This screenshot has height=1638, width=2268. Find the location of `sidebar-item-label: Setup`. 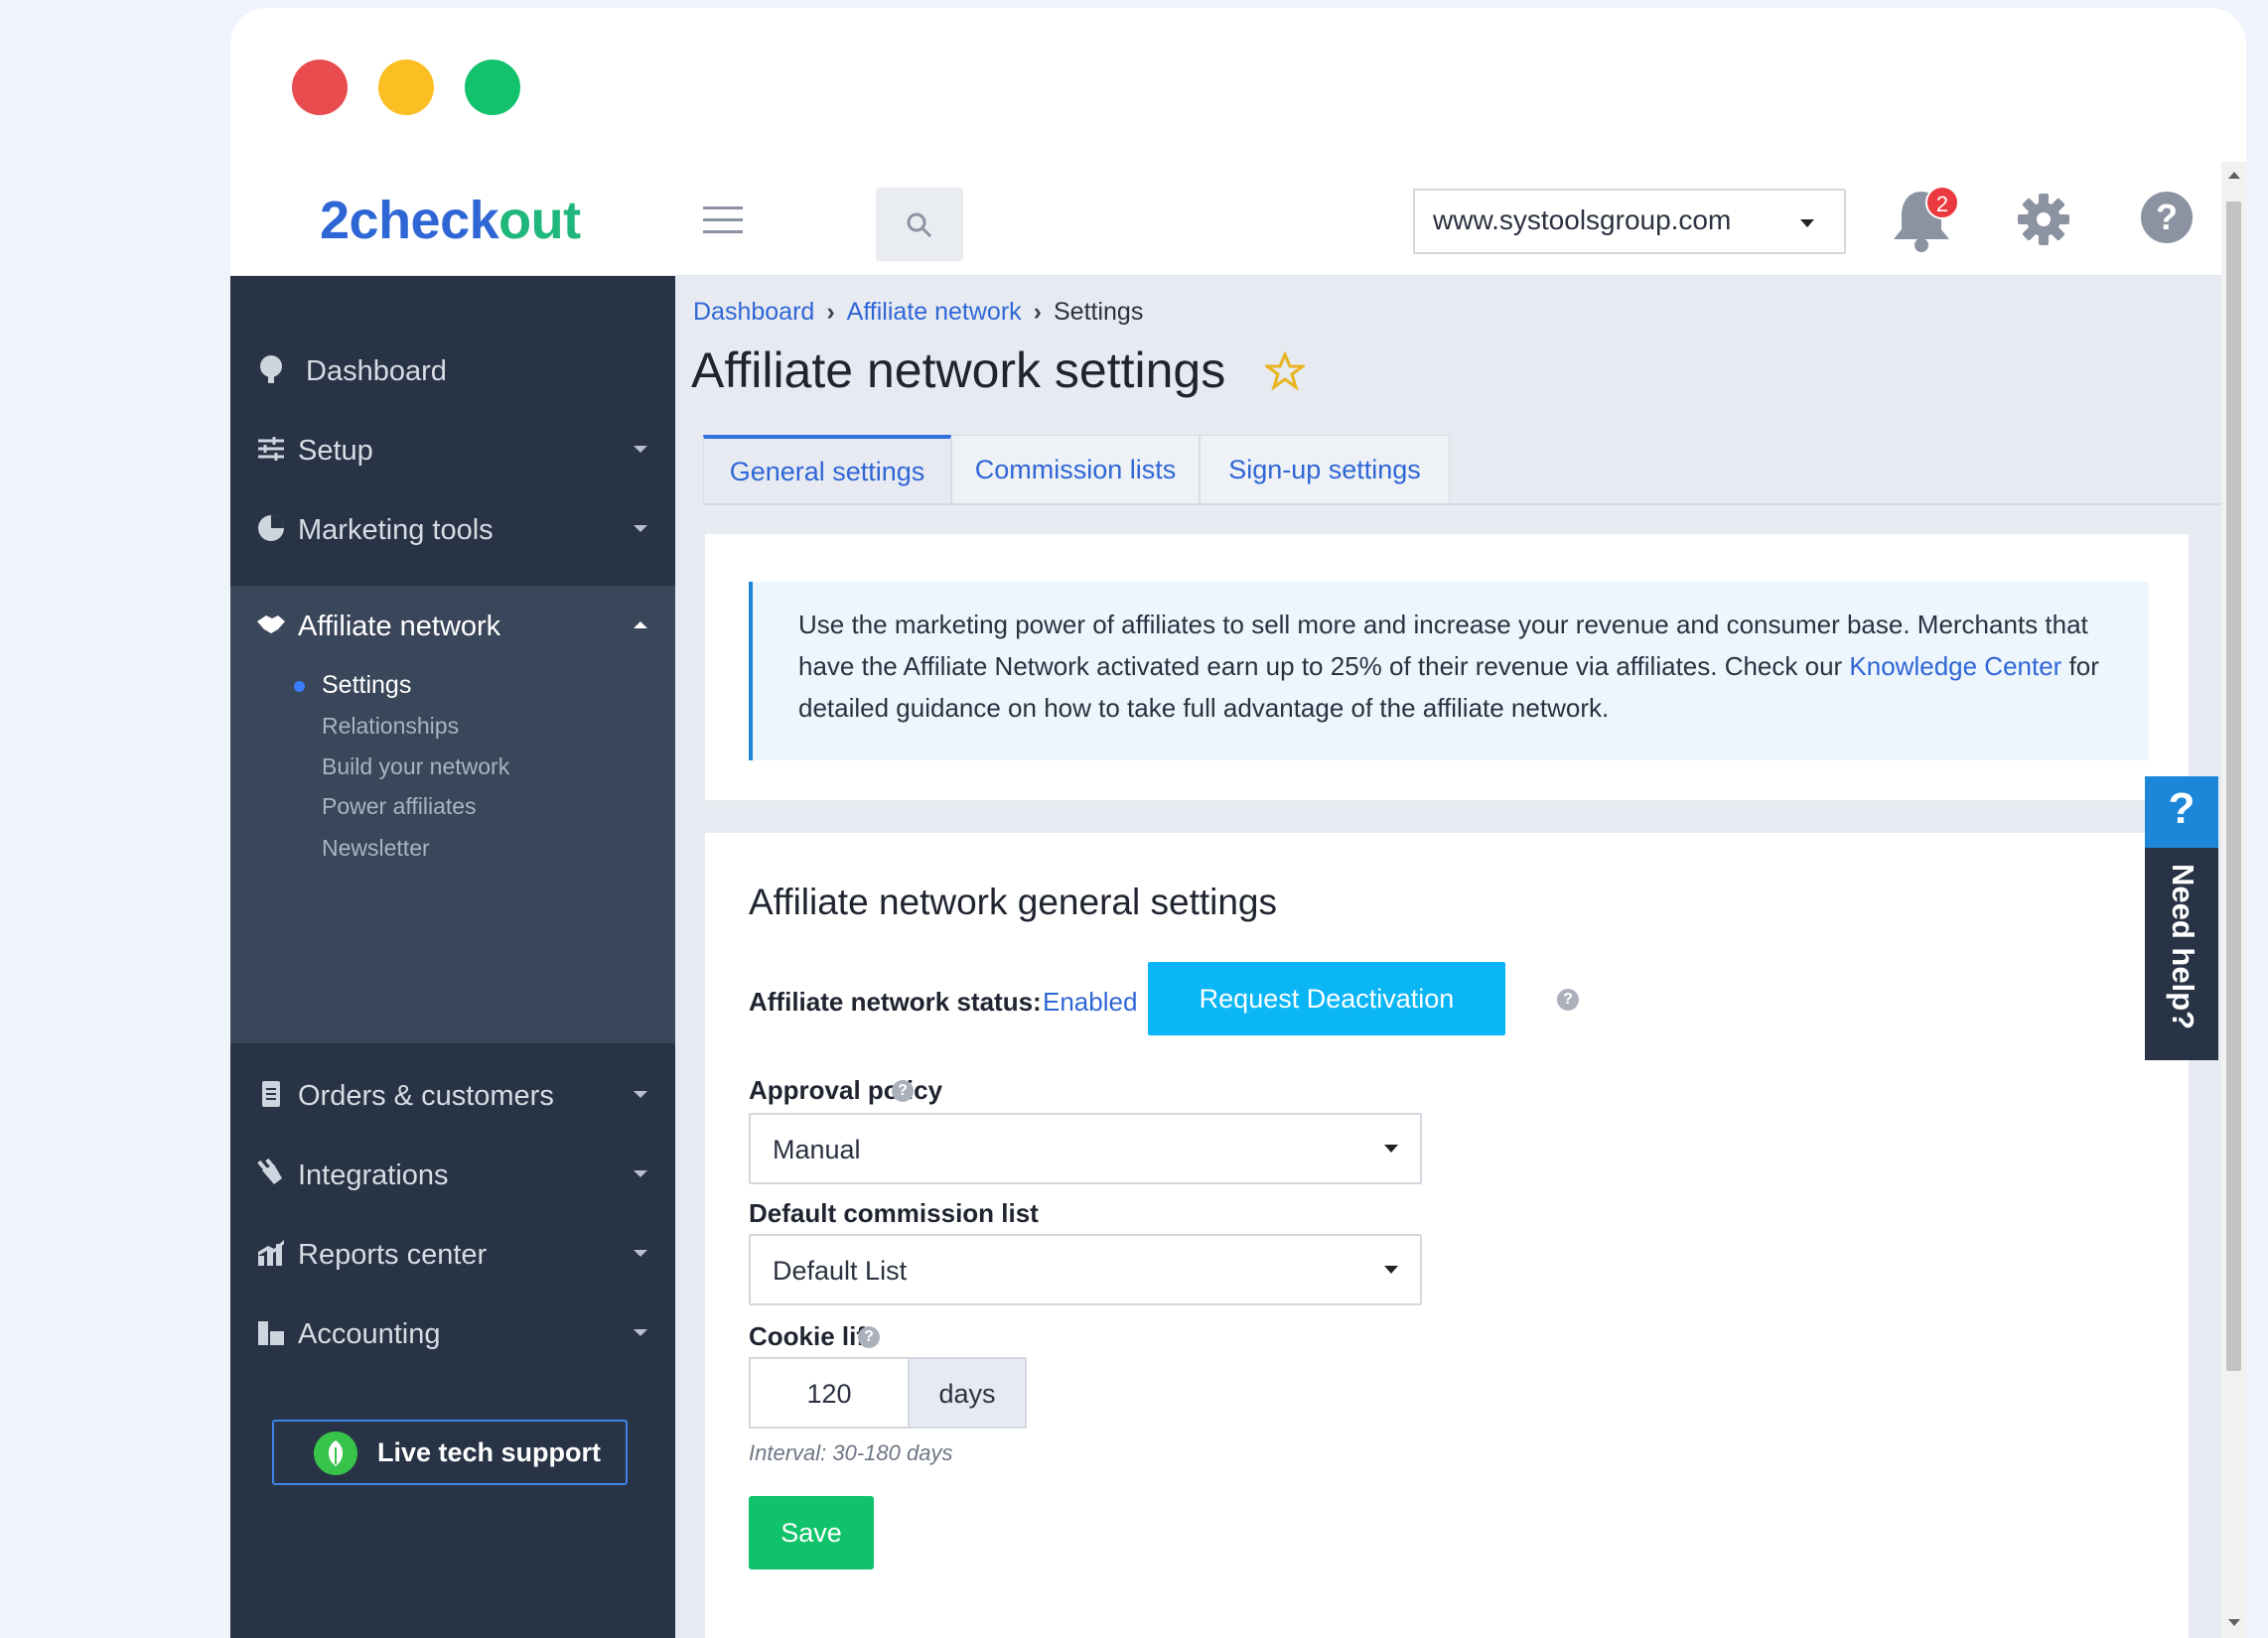

sidebar-item-label: Setup is located at coordinates (335, 451).